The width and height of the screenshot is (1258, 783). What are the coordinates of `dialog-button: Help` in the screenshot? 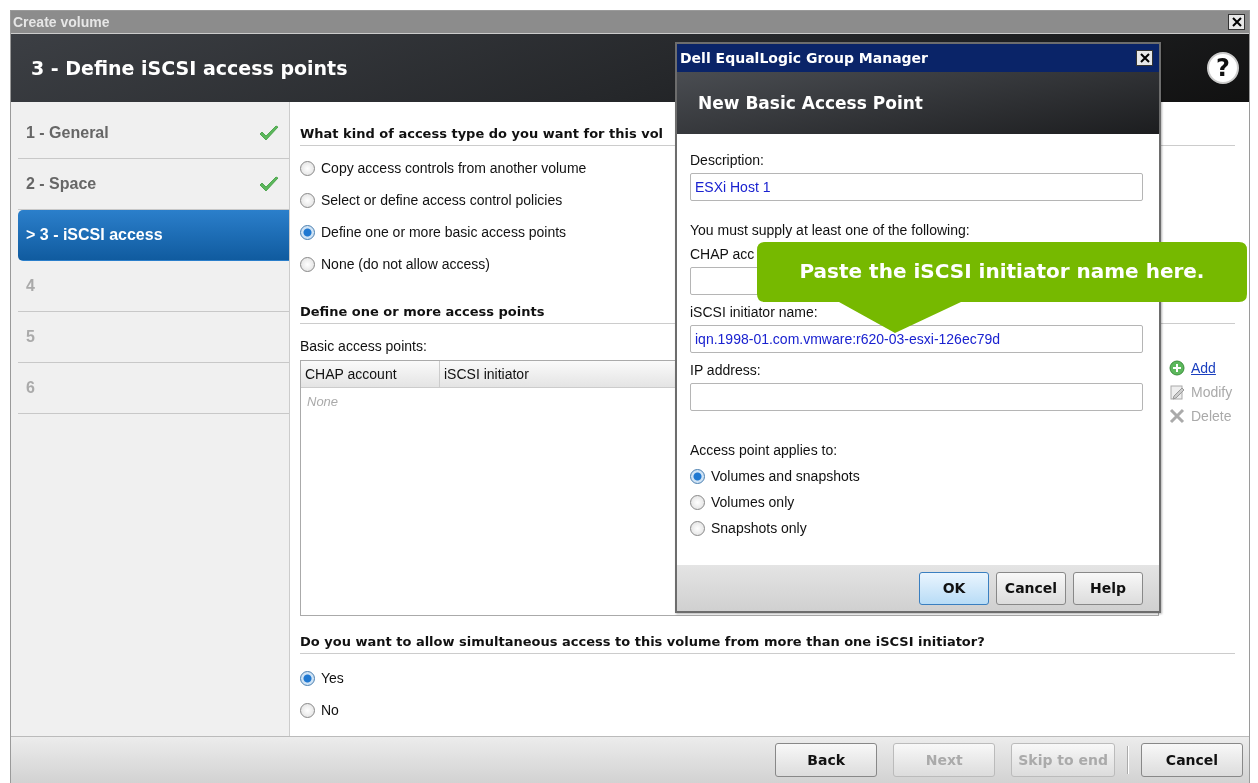 It's located at (1108, 588).